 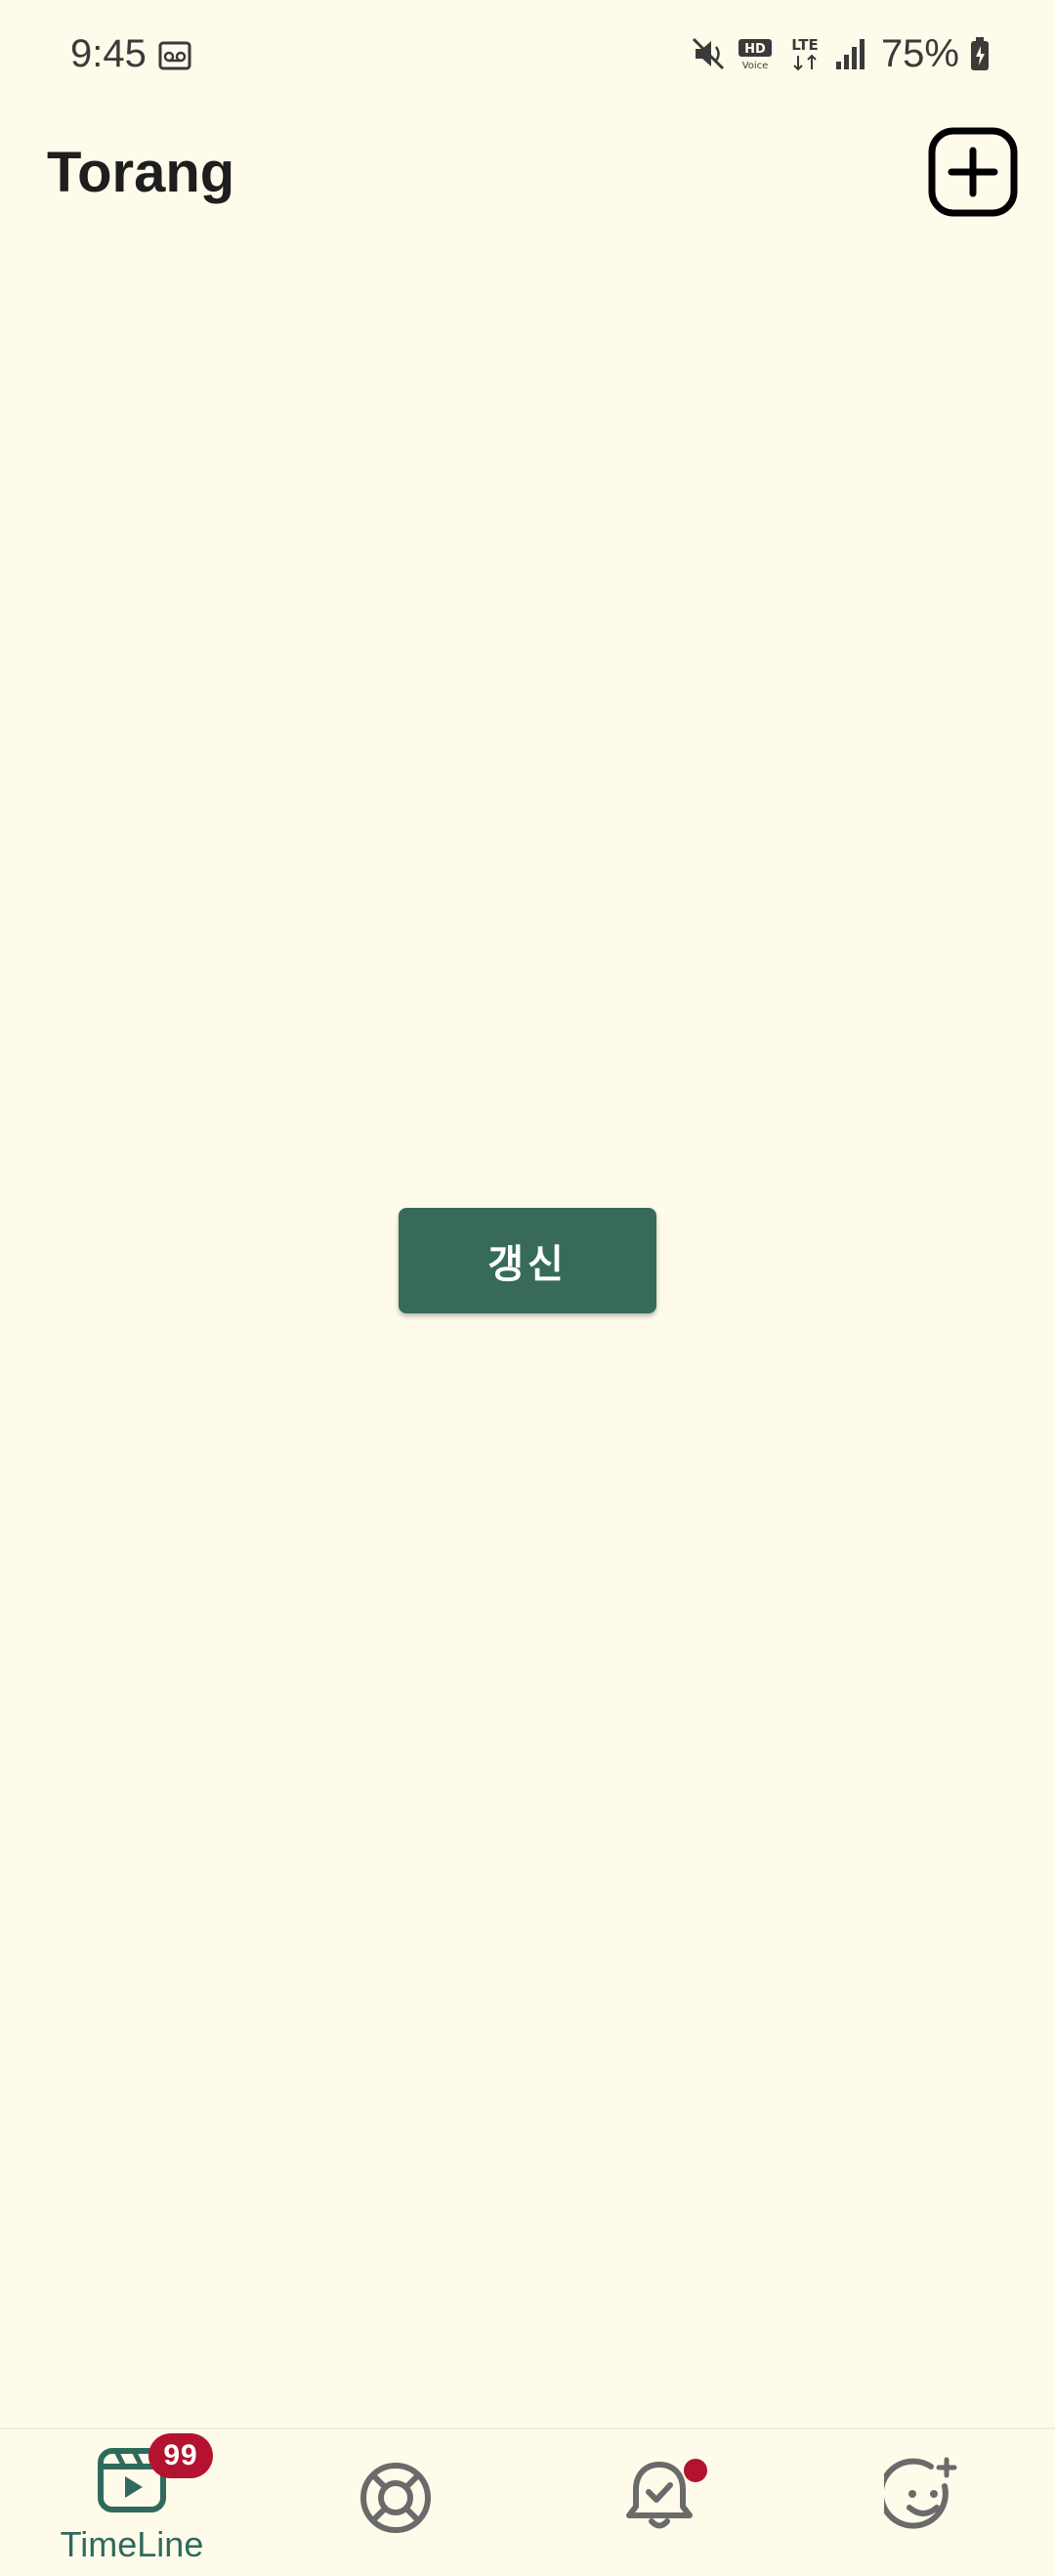 I want to click on nav-item-profile, so click(x=923, y=2502).